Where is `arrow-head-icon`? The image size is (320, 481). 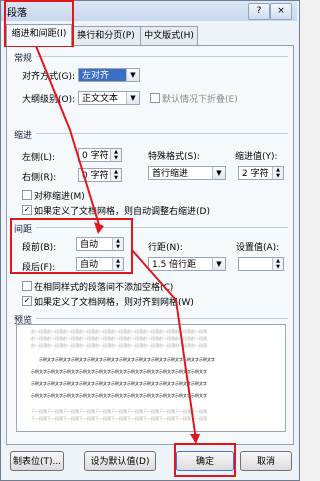
arrow-head-icon is located at coordinates (195, 439).